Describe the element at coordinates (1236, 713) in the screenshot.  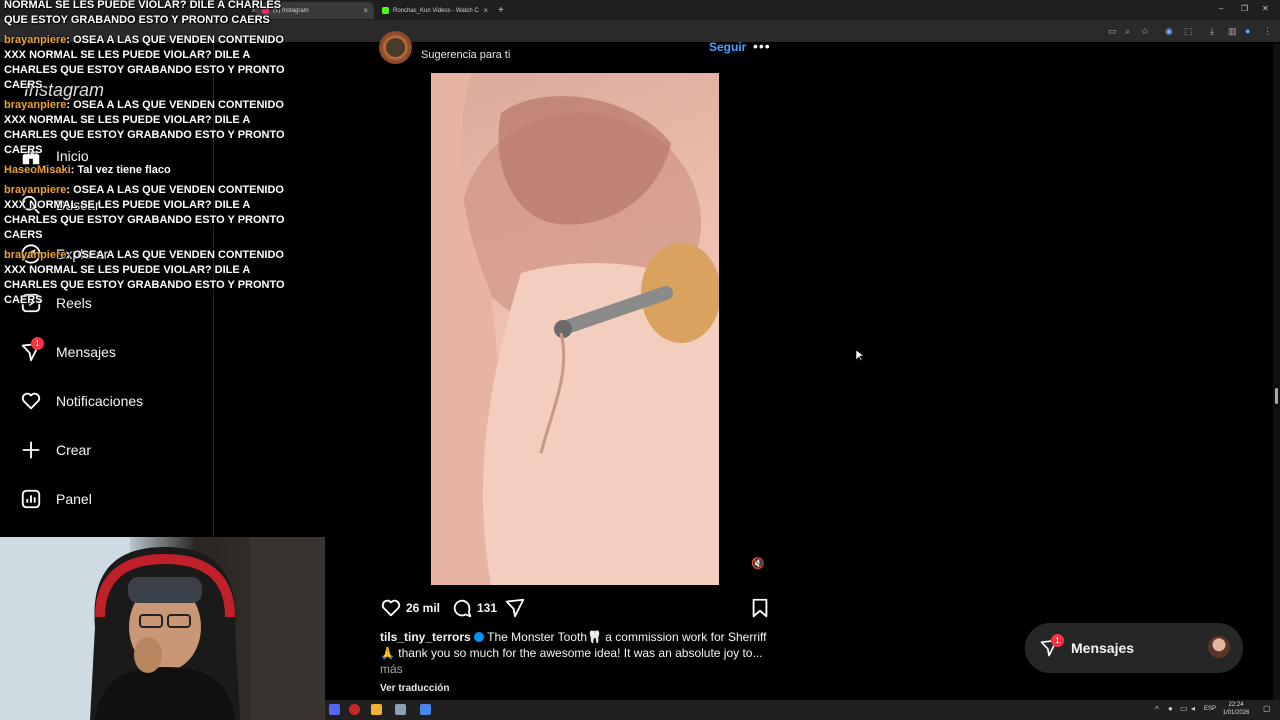
I see `clock-date: 1/01/2026` at that location.